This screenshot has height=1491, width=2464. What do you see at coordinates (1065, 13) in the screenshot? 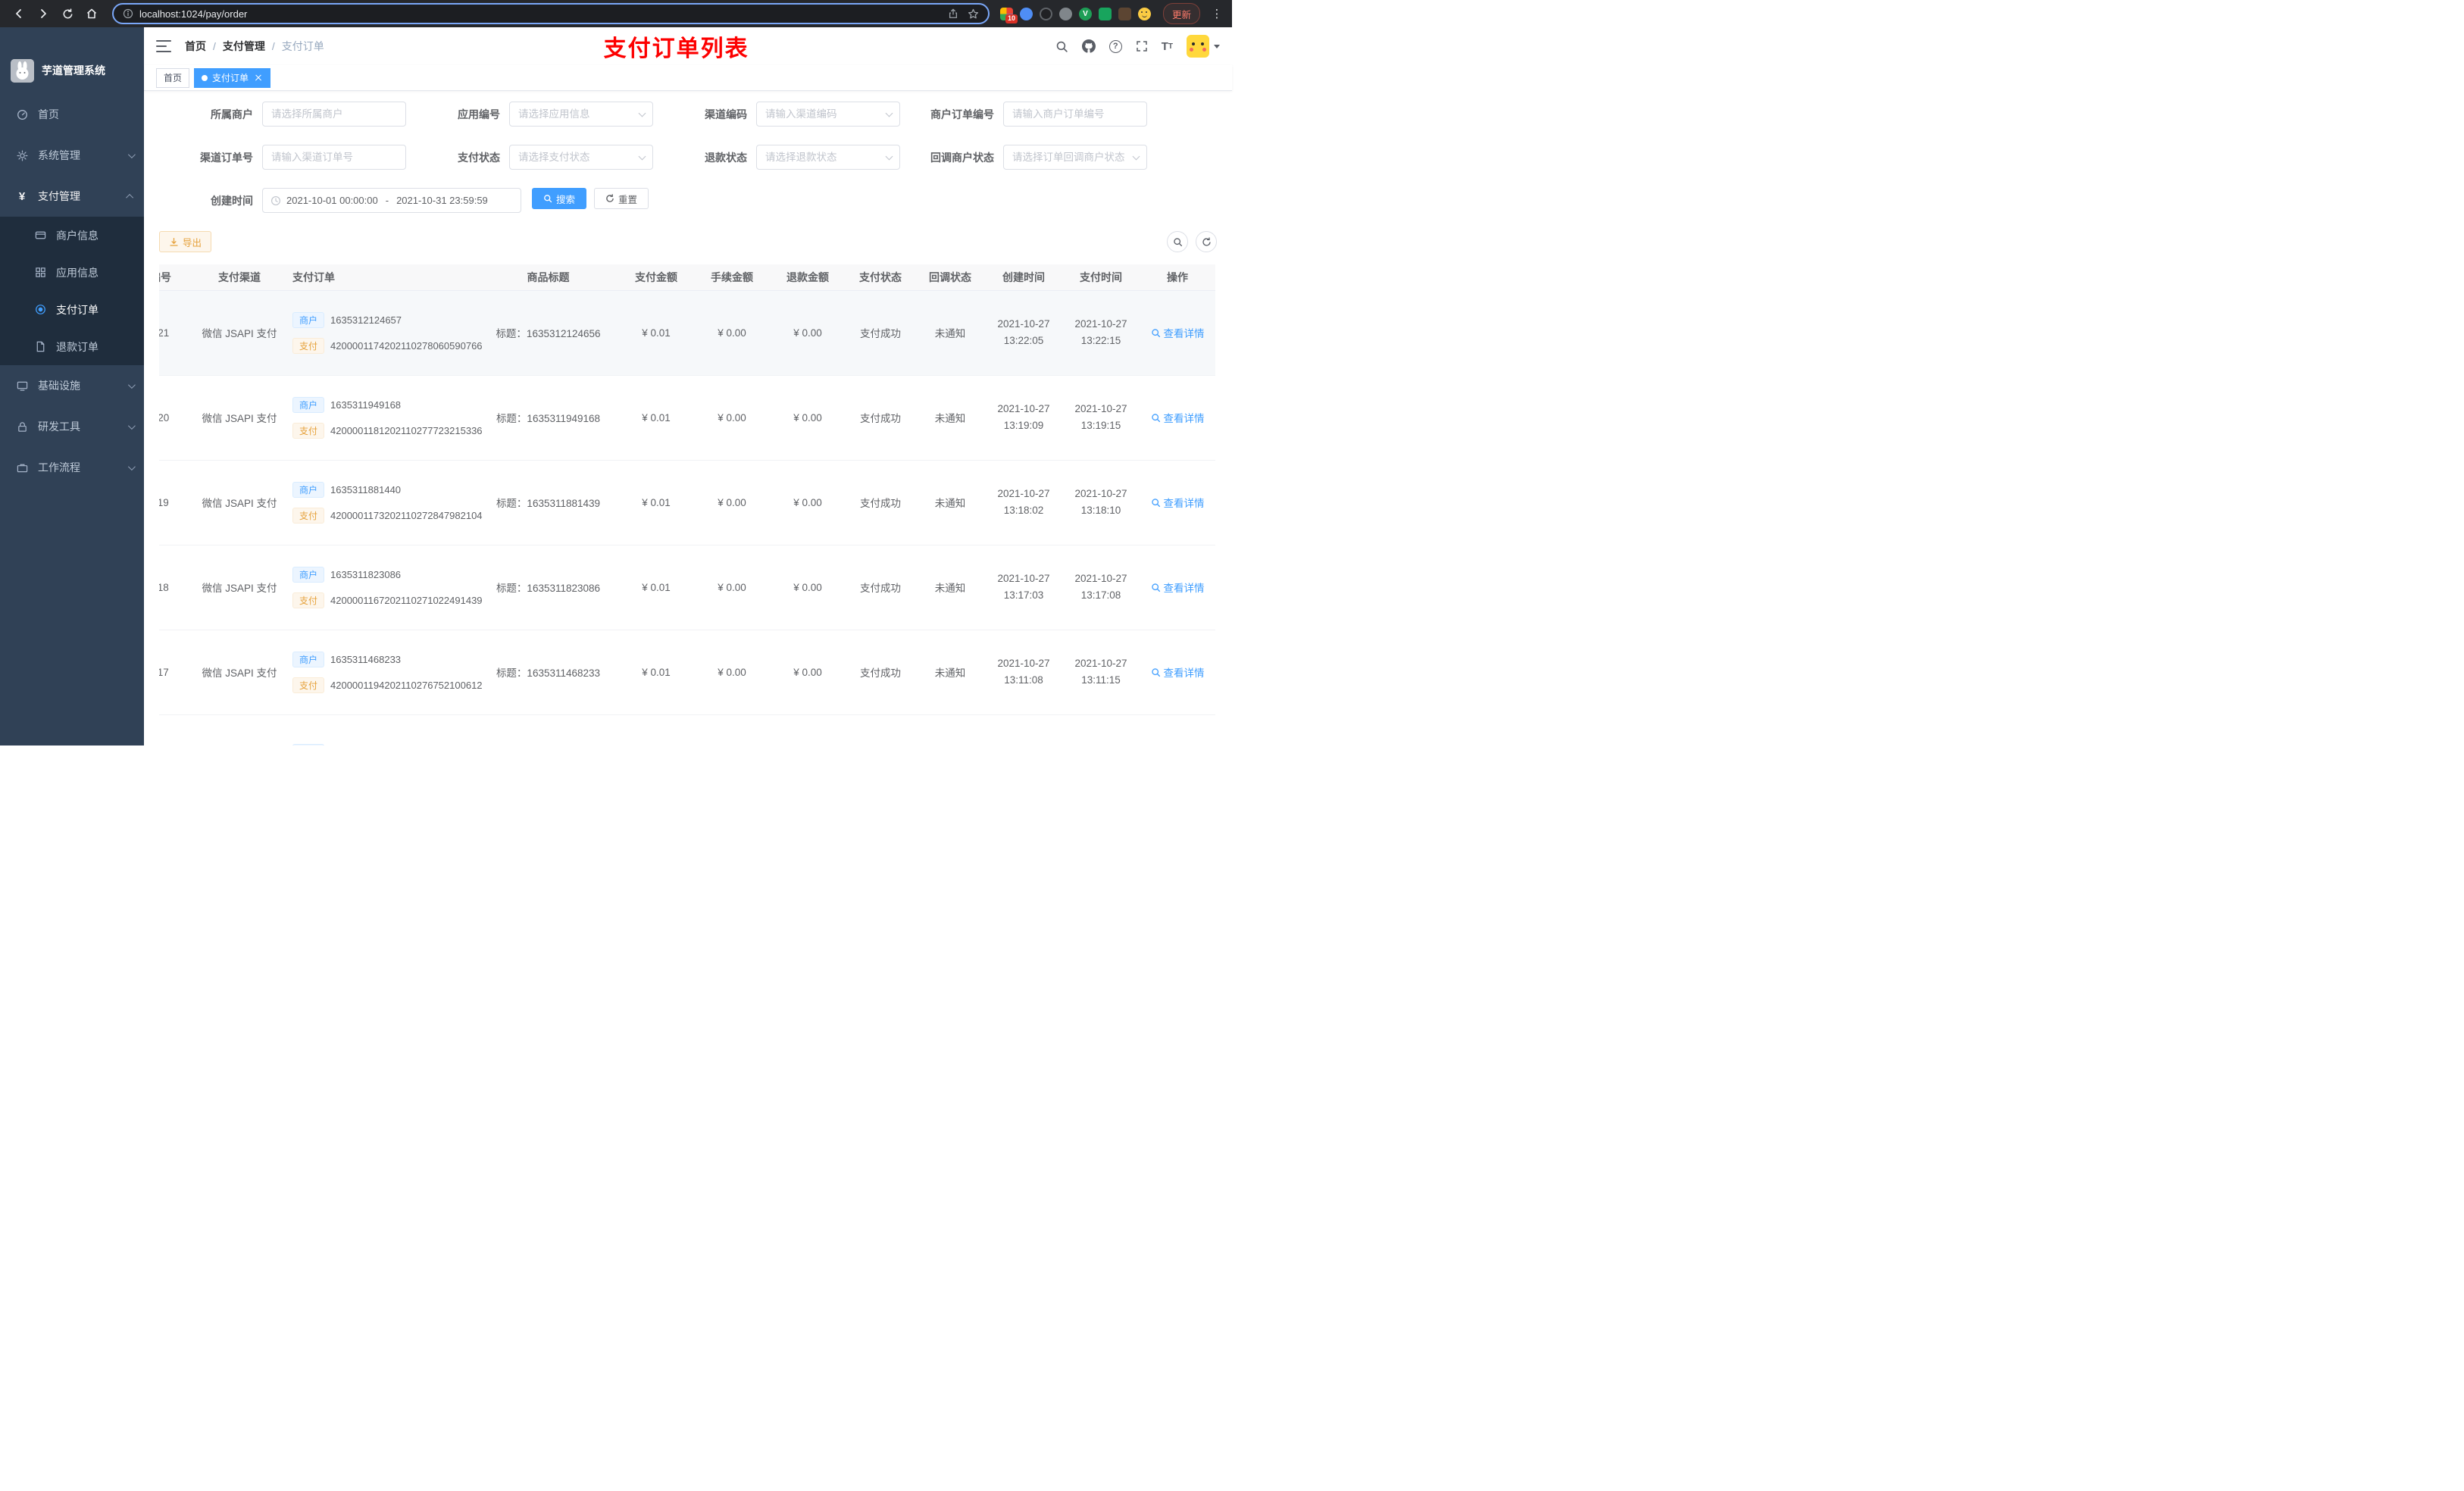
I see `extension-gray-icon` at bounding box center [1065, 13].